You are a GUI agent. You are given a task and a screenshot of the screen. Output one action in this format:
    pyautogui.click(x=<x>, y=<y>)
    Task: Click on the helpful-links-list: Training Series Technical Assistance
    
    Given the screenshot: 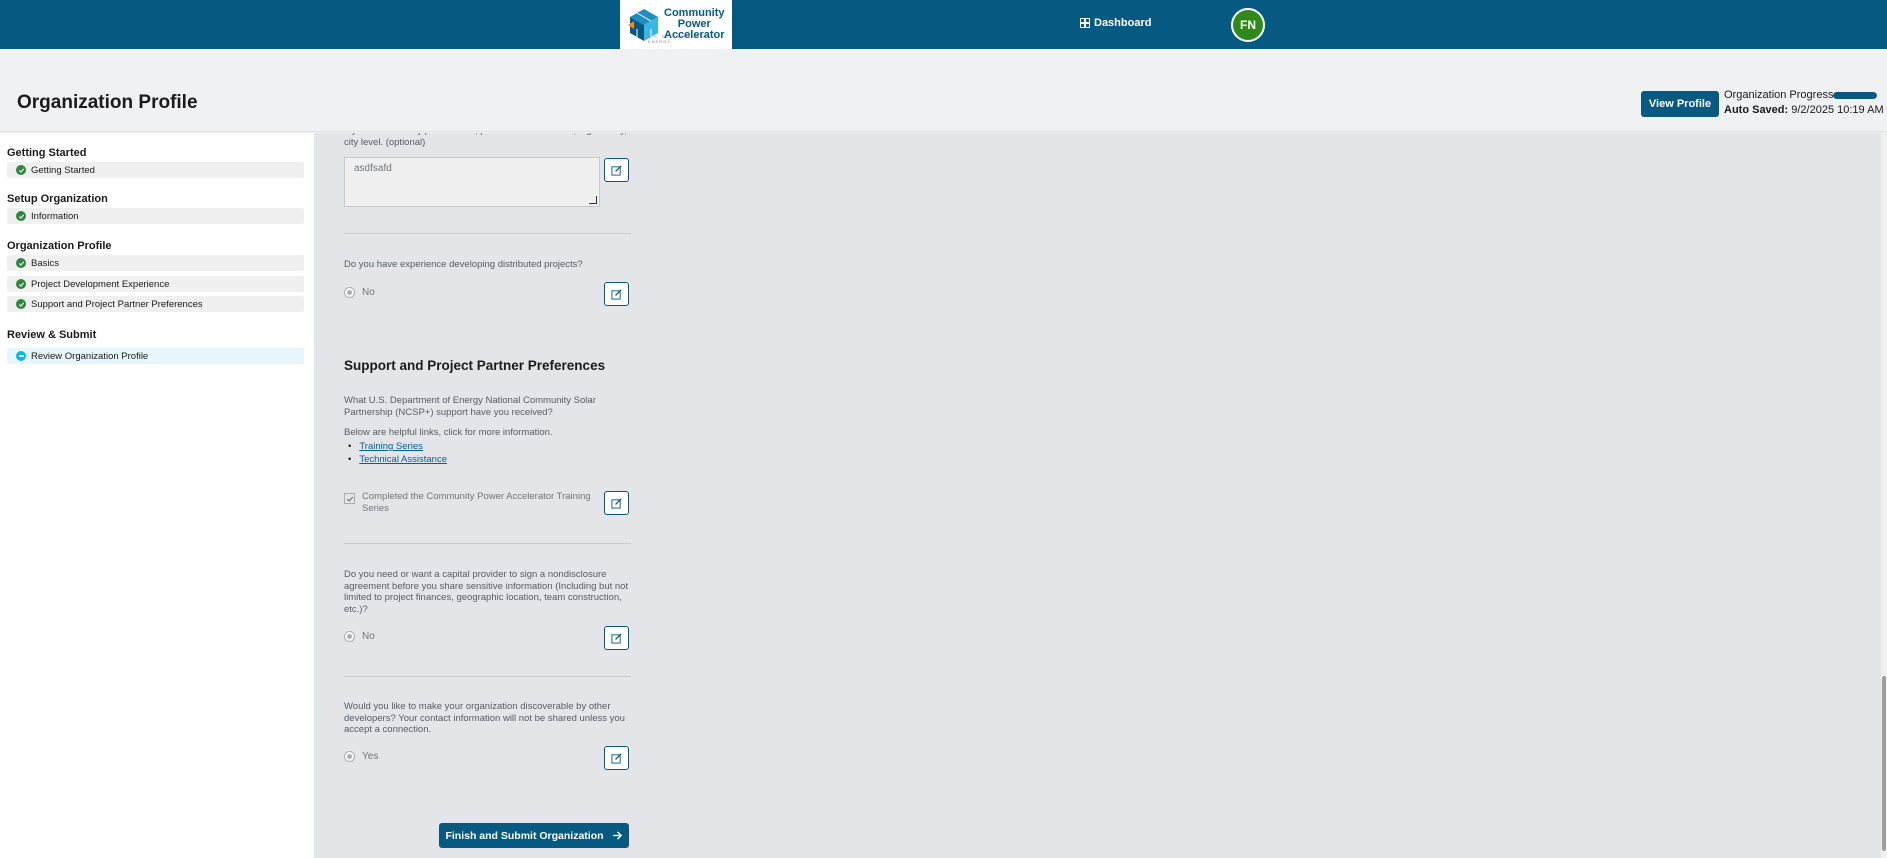 What is the action you would take?
    pyautogui.click(x=395, y=453)
    